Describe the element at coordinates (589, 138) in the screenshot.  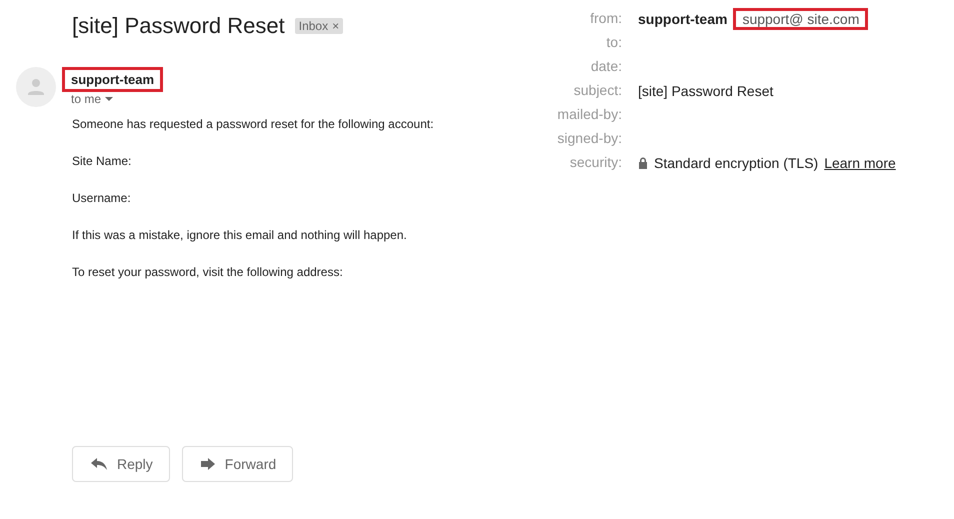
I see `detail-label: signed-by:` at that location.